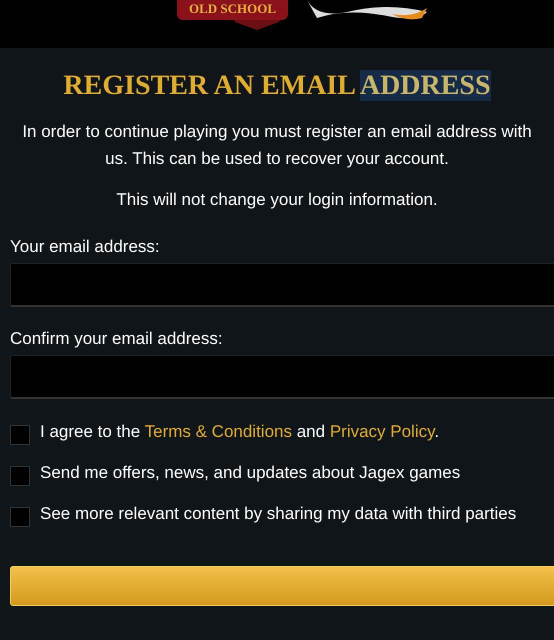  What do you see at coordinates (117, 339) in the screenshot?
I see `field-label: Confirm your email address:` at bounding box center [117, 339].